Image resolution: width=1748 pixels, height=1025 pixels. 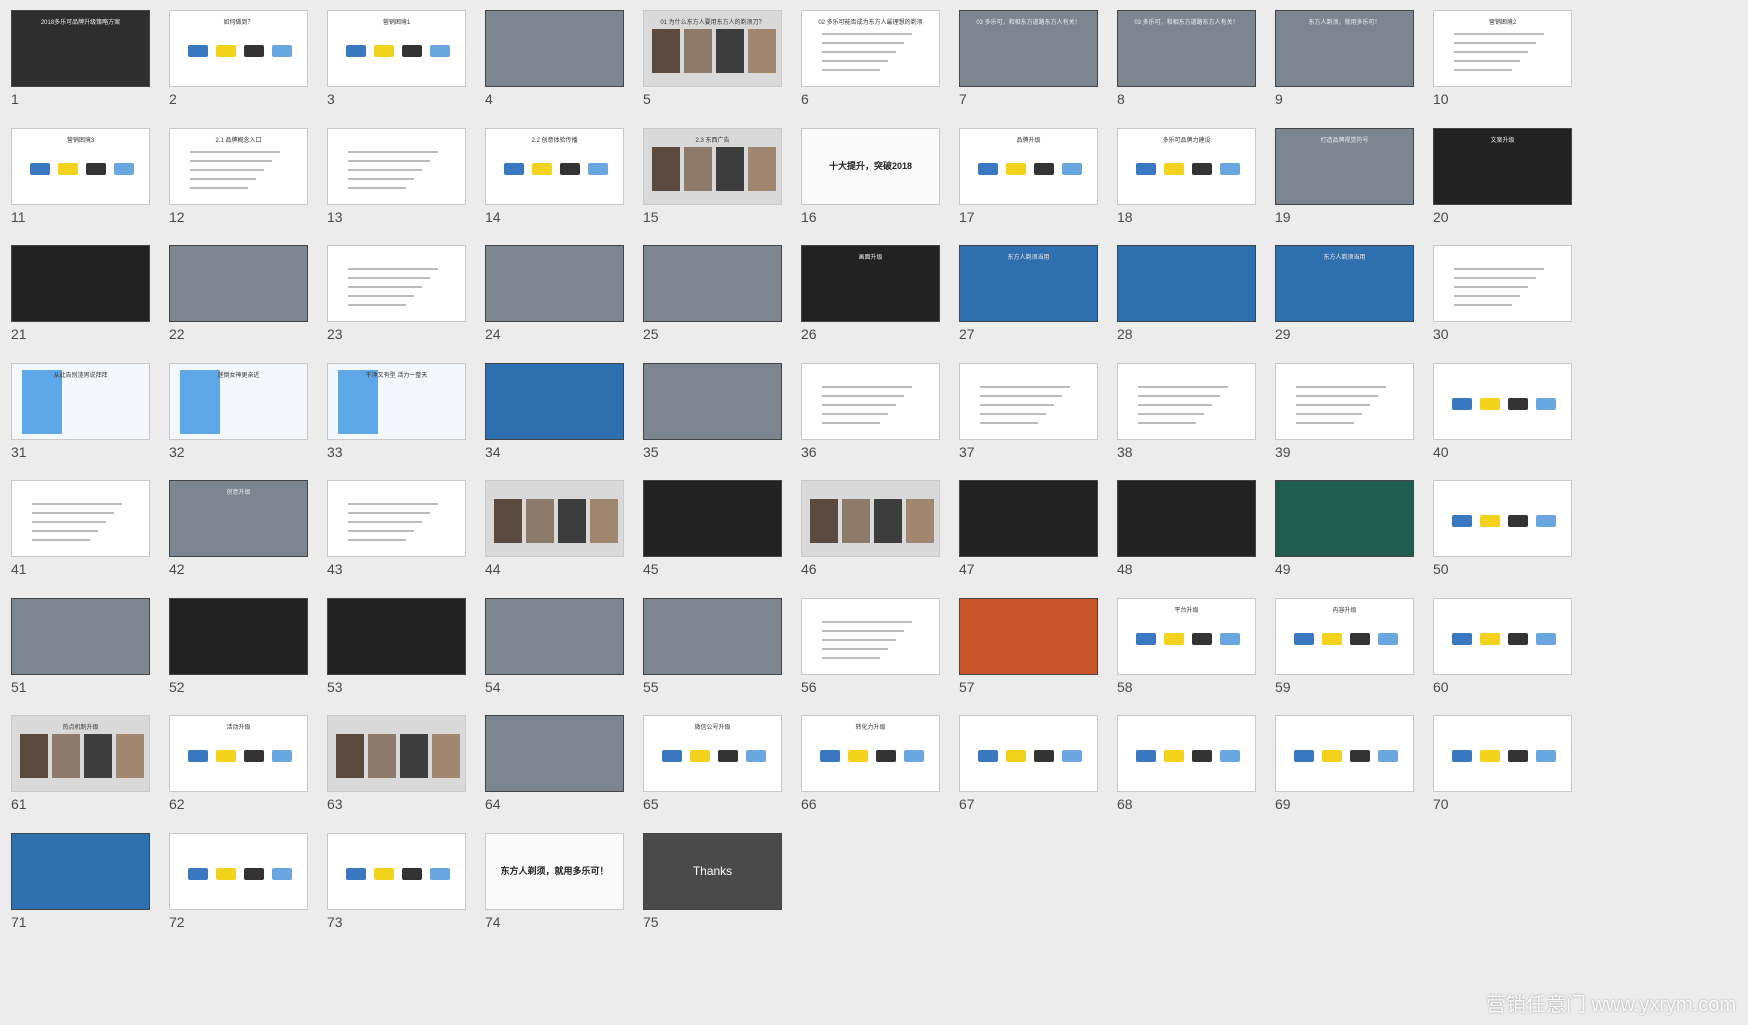 I want to click on slide-preview: 2.1 品牌概念入口, so click(x=238, y=166).